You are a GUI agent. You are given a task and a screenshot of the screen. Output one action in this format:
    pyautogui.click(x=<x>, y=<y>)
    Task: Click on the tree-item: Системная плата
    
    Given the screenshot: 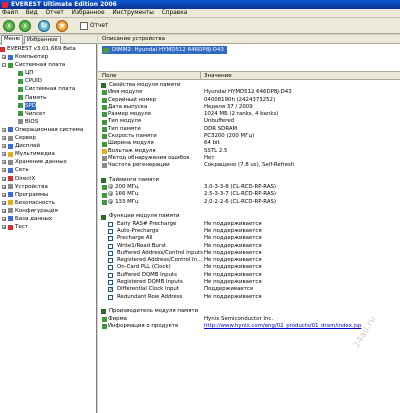 What is the action you would take?
    pyautogui.click(x=48, y=89)
    